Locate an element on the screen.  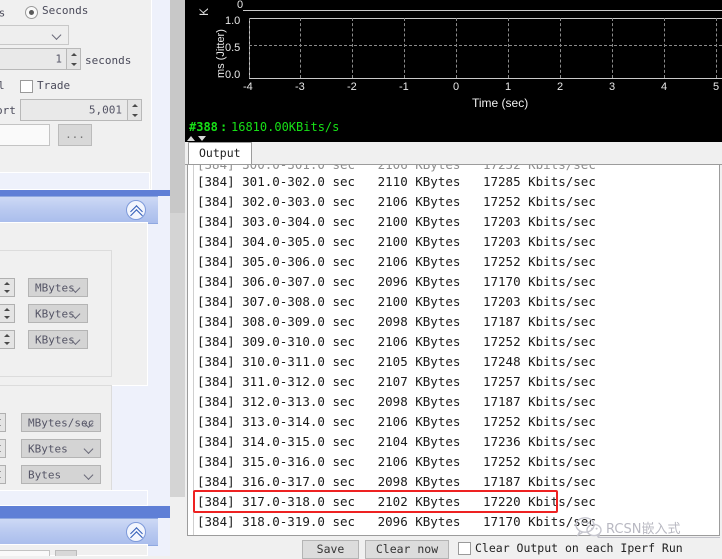
chart-xtick-4: 4 is located at coordinates (664, 87).